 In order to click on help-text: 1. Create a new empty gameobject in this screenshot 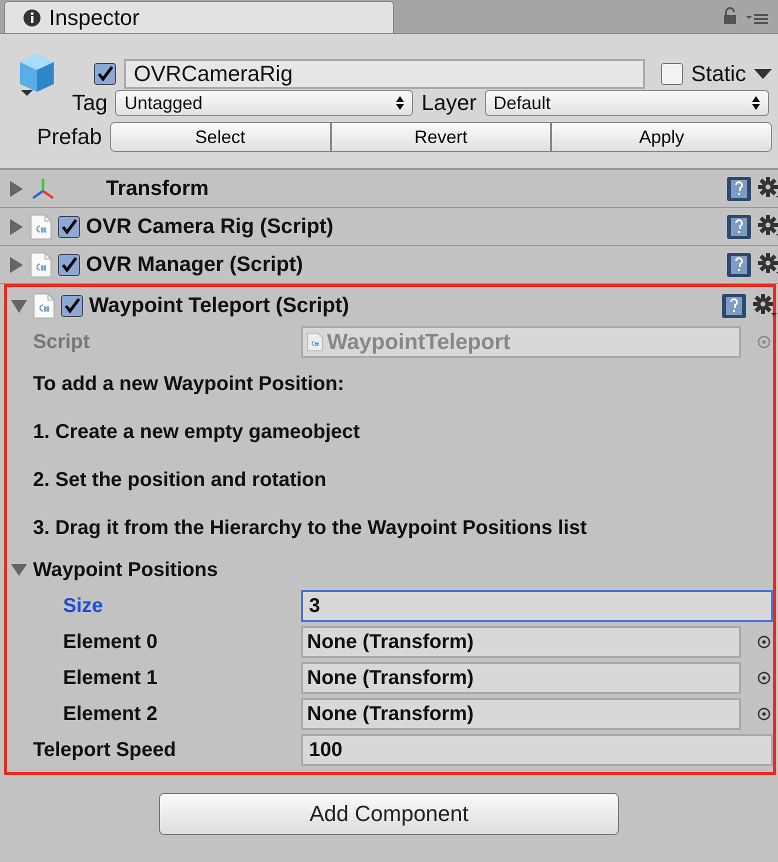, I will do `click(197, 432)`.